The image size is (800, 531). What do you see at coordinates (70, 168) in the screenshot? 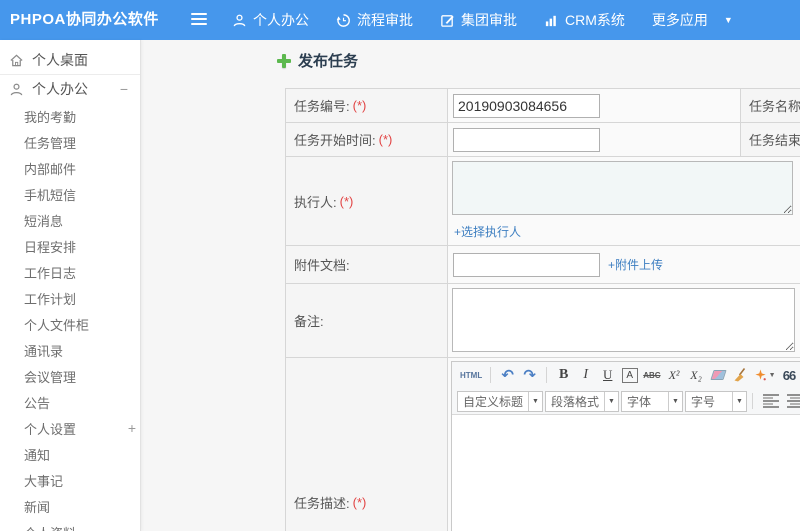
I see `sidebar-item-internal-mail: 内部邮件` at bounding box center [70, 168].